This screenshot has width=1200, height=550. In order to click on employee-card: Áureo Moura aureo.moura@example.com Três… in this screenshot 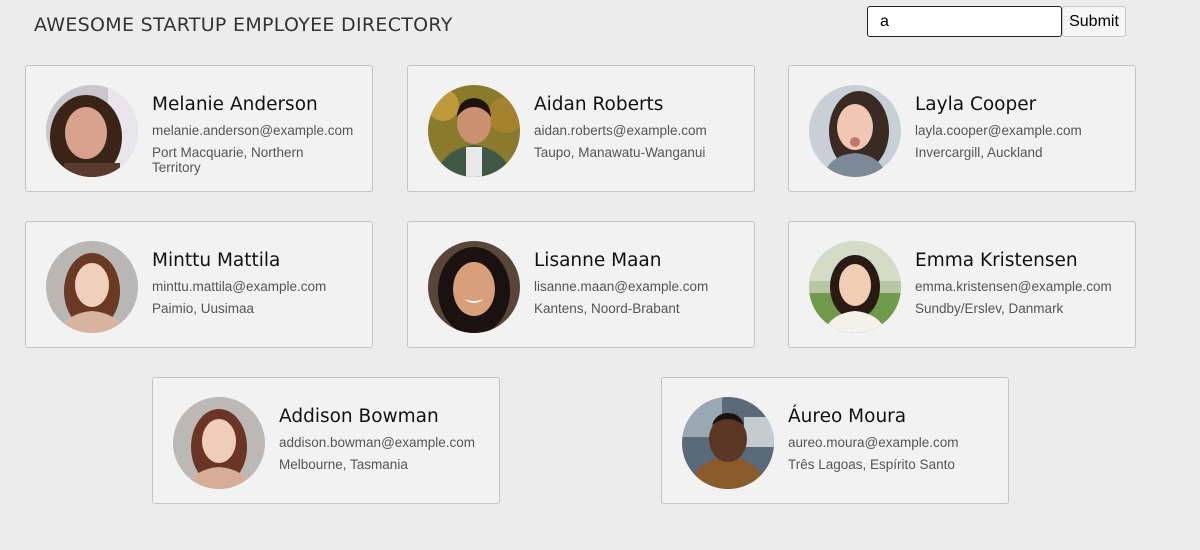, I will do `click(835, 440)`.